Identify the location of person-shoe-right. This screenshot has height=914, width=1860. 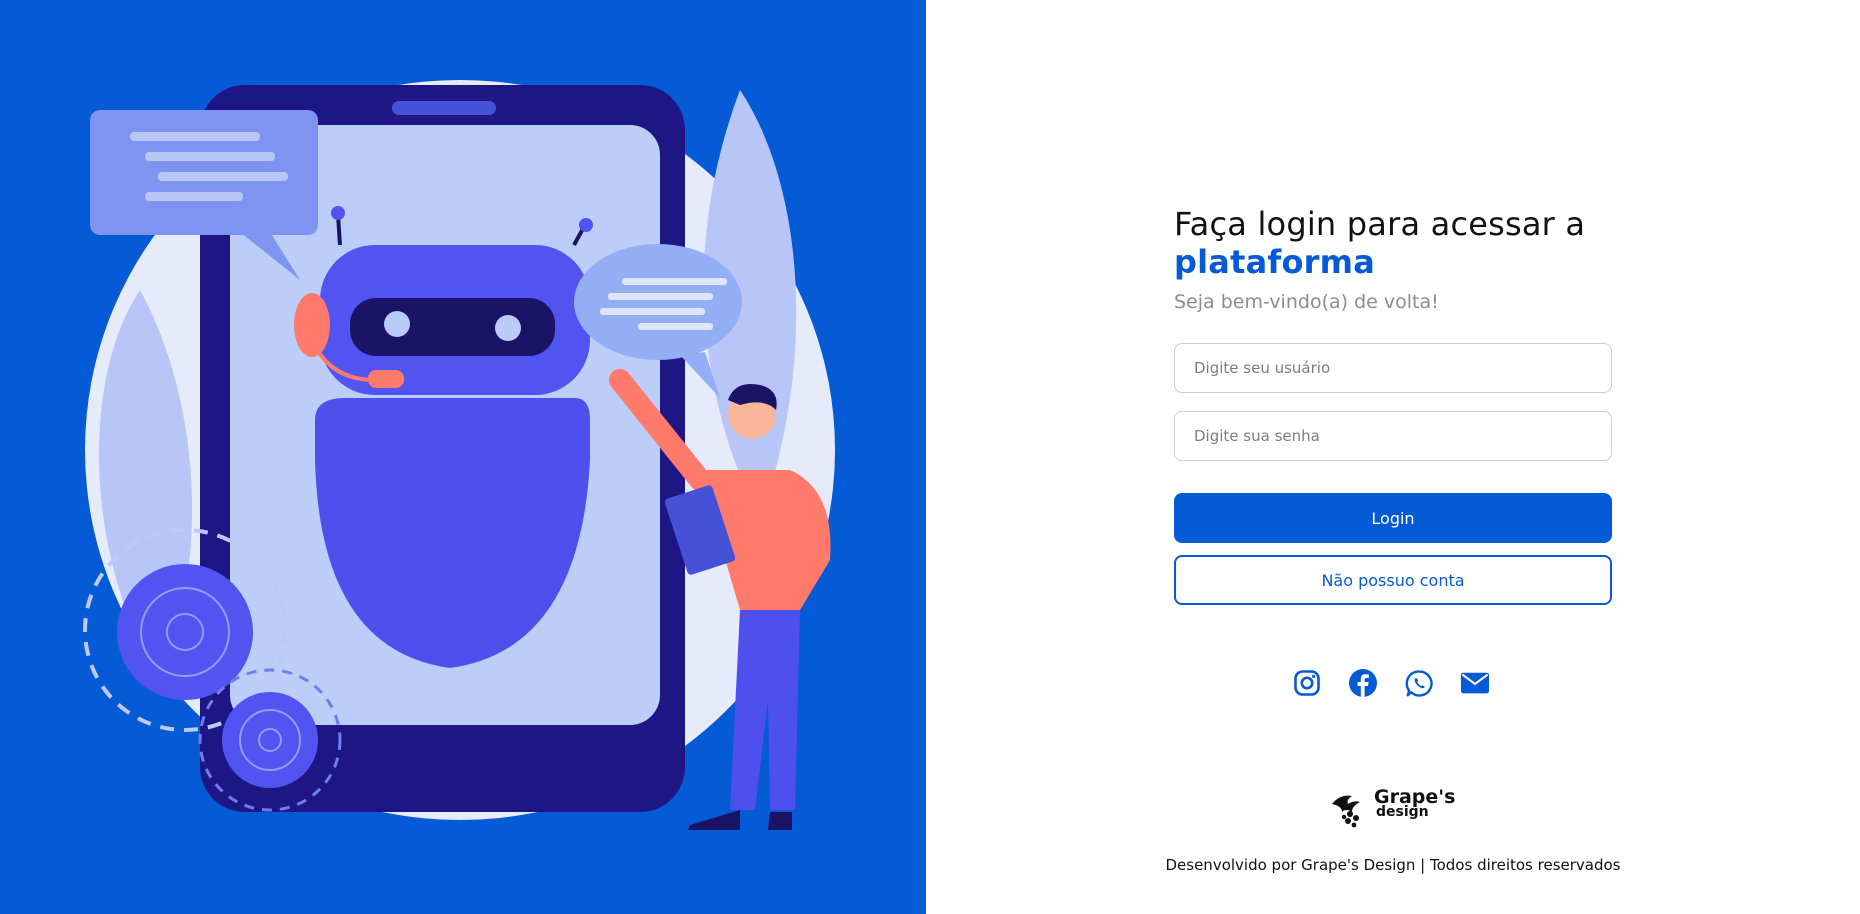
(780, 821).